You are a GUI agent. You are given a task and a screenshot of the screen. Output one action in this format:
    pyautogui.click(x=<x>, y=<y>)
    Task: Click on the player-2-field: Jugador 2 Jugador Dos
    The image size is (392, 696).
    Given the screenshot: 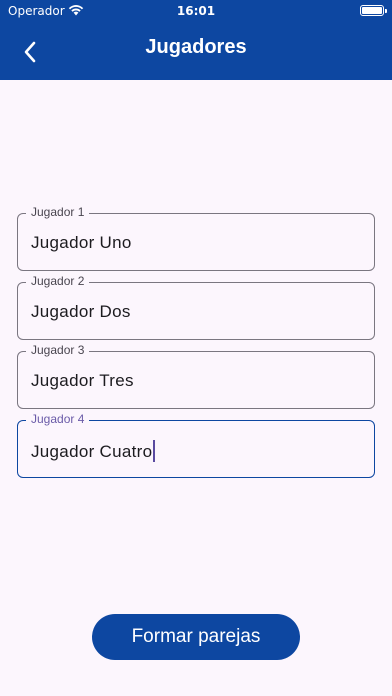 What is the action you would take?
    pyautogui.click(x=196, y=307)
    